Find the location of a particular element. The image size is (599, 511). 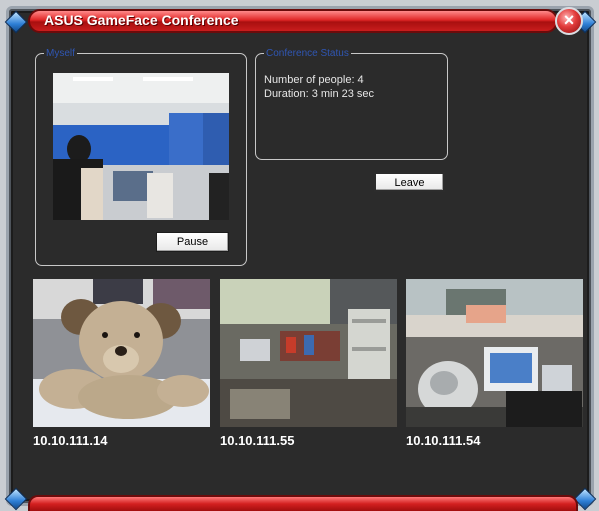

conference-duration: Duration: 3 min 23 sec is located at coordinates (319, 94).